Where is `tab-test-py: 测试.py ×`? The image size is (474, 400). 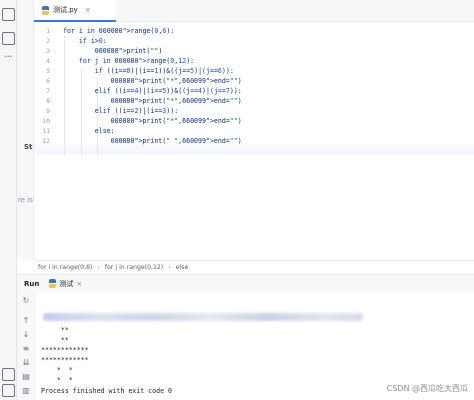
tab-test-py: 测试.py × is located at coordinates (75, 11).